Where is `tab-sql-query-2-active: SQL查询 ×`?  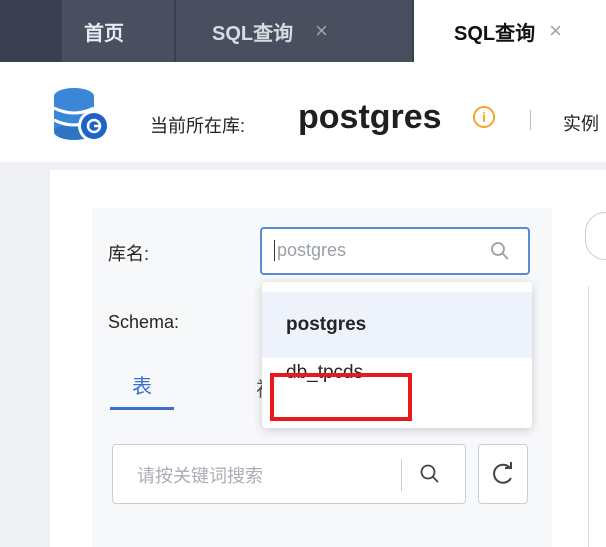 tab-sql-query-2-active: SQL查询 × is located at coordinates (510, 31).